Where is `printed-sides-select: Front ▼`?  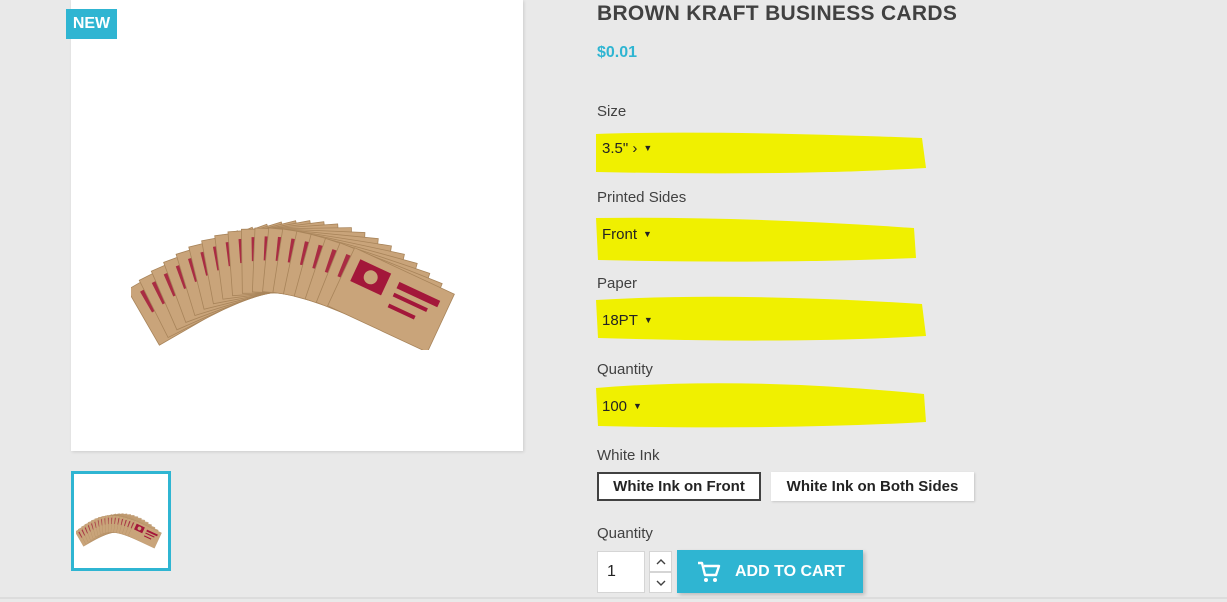 printed-sides-select: Front ▼ is located at coordinates (628, 234).